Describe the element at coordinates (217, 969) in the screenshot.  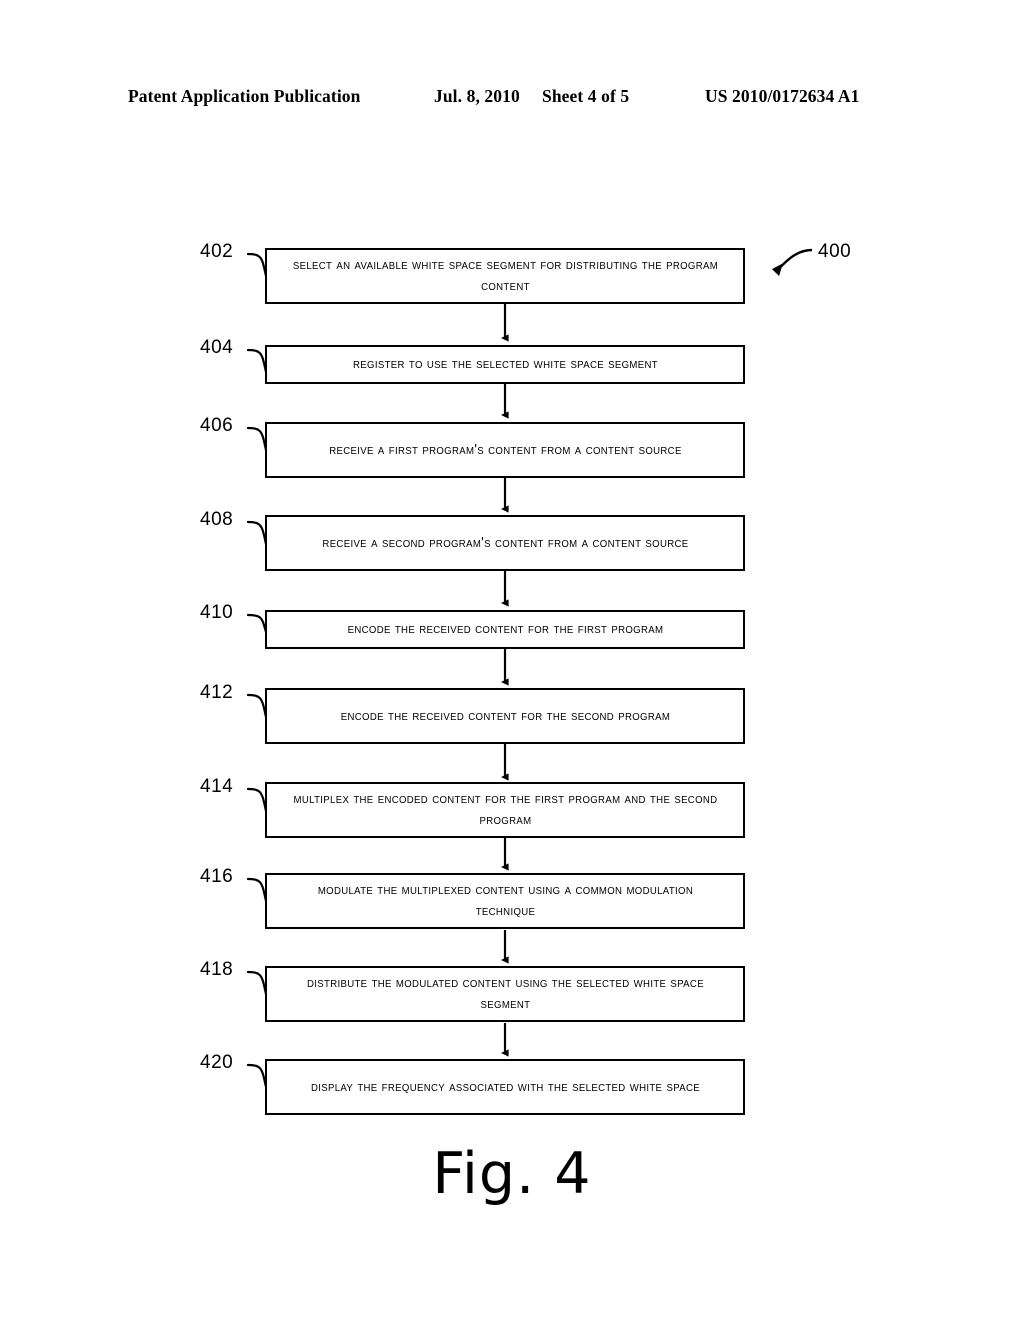
I see `ref-number-418: 418` at that location.